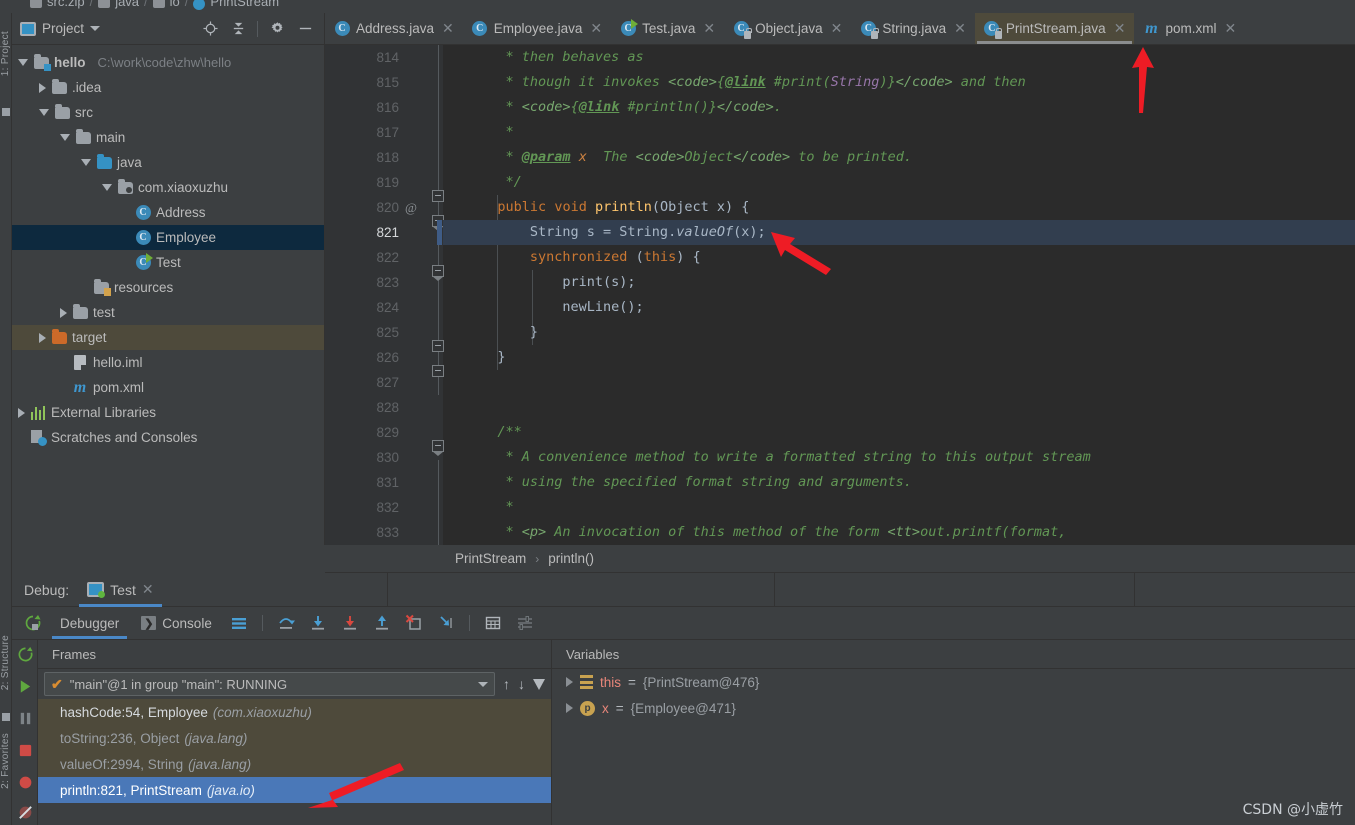  Describe the element at coordinates (168, 162) in the screenshot. I see `tree-node-java: java` at that location.